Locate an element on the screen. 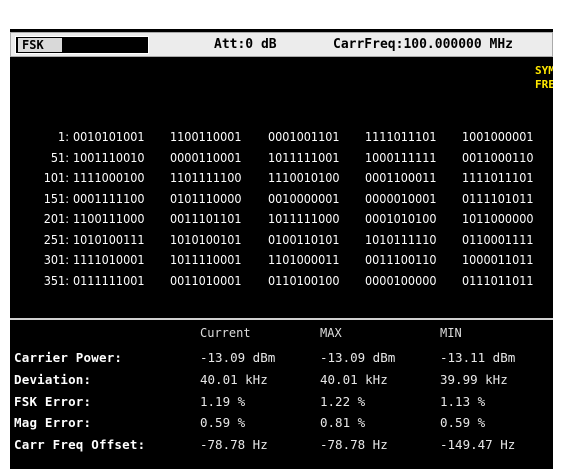 This screenshot has width=562, height=470. bit-word: 0111011011 is located at coordinates (498, 280).